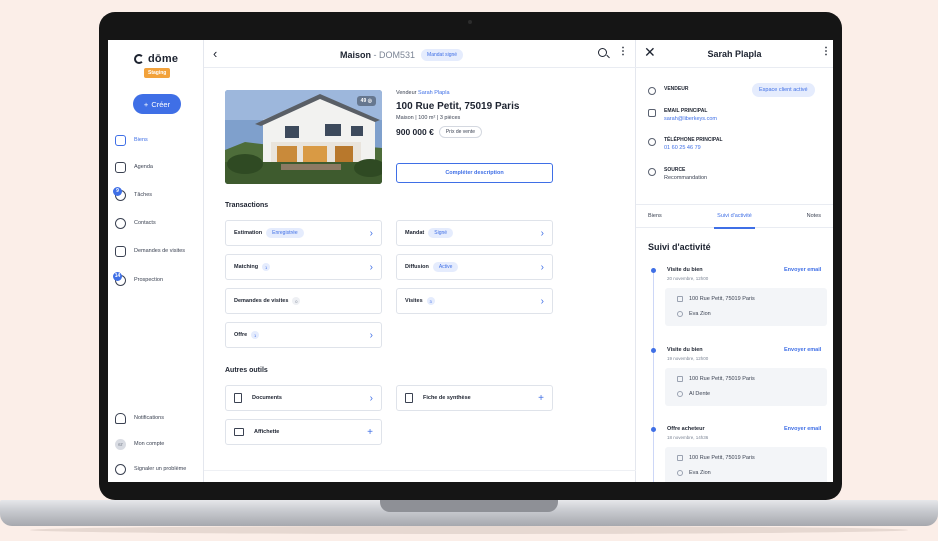 The height and width of the screenshot is (541, 938). What do you see at coordinates (430, 301) in the screenshot?
I see `count-chip: 3` at bounding box center [430, 301].